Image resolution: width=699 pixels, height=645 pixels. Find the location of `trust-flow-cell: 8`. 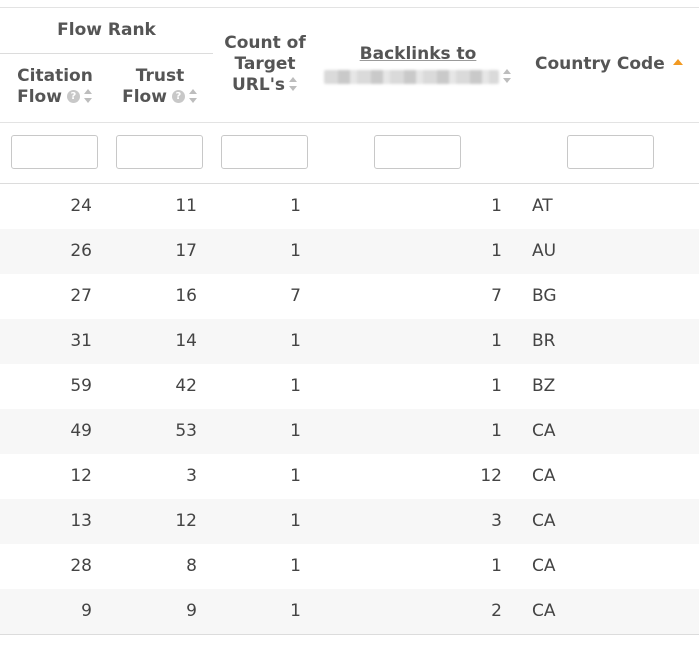

trust-flow-cell: 8 is located at coordinates (191, 566).